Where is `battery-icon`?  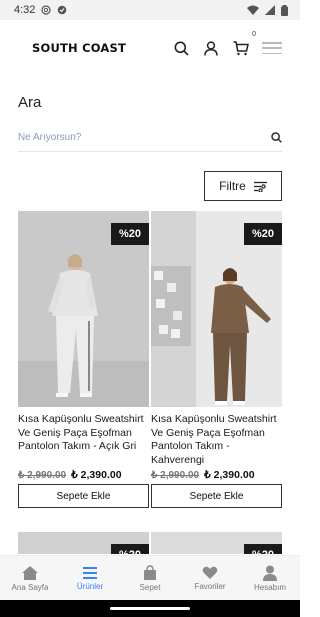
battery-icon is located at coordinates (284, 10).